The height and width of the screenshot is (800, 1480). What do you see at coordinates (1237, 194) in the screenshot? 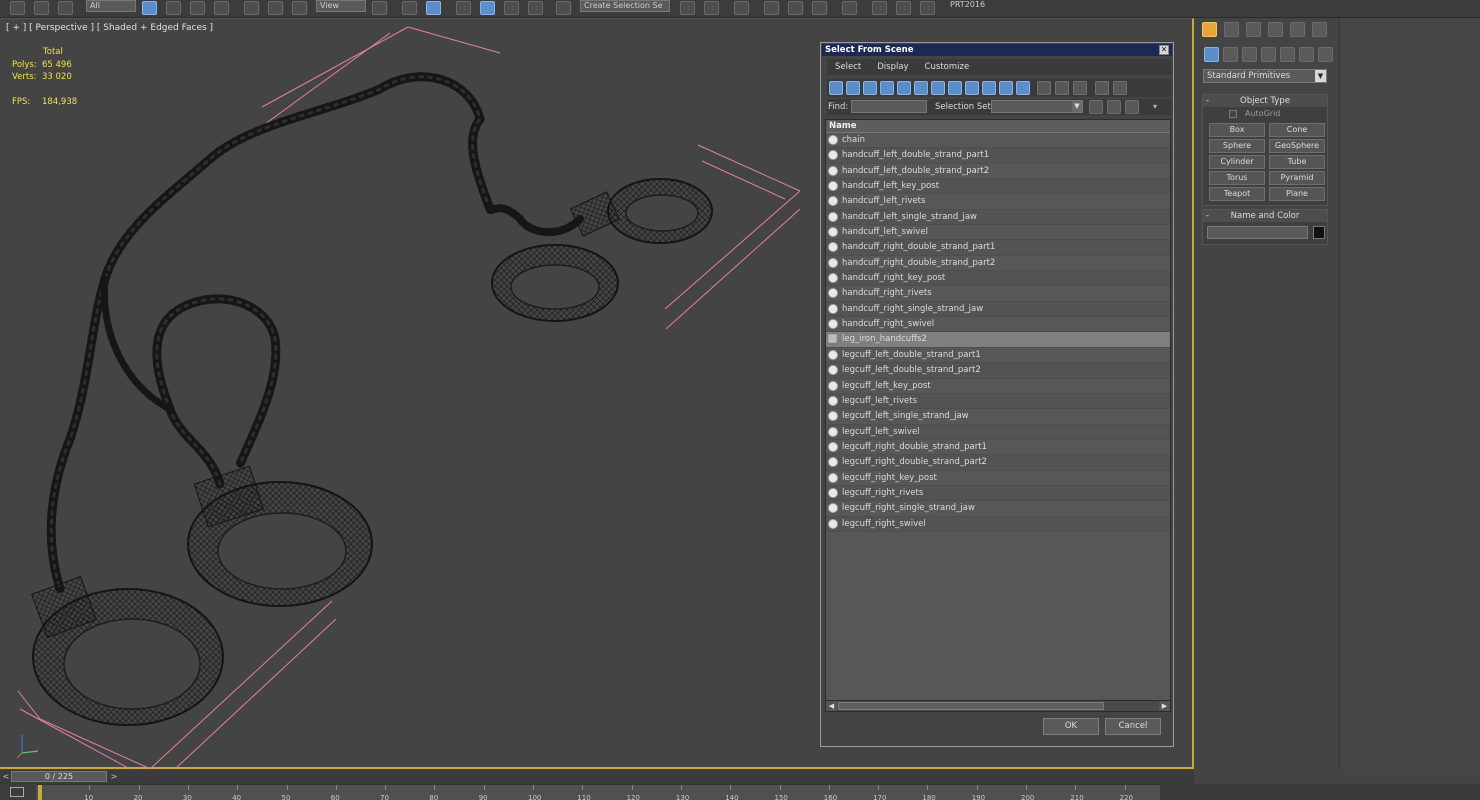
I see `primitive-button-teapot: Teapot` at bounding box center [1237, 194].